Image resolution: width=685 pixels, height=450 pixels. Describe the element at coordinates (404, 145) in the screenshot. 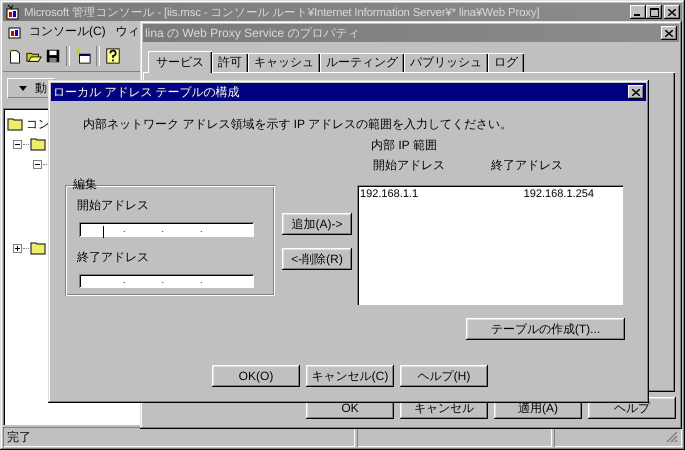

I see `range-heading: 内部 IP 範囲` at that location.